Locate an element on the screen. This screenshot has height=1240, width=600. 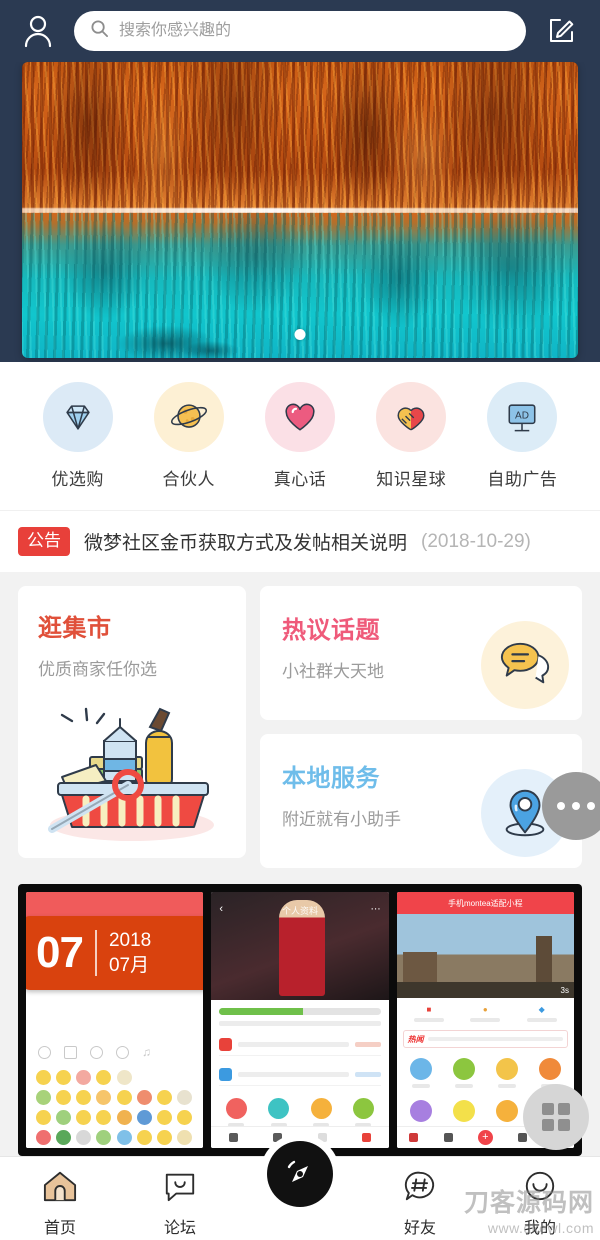
nav-label: 我的 is located at coordinates (539, 1228).